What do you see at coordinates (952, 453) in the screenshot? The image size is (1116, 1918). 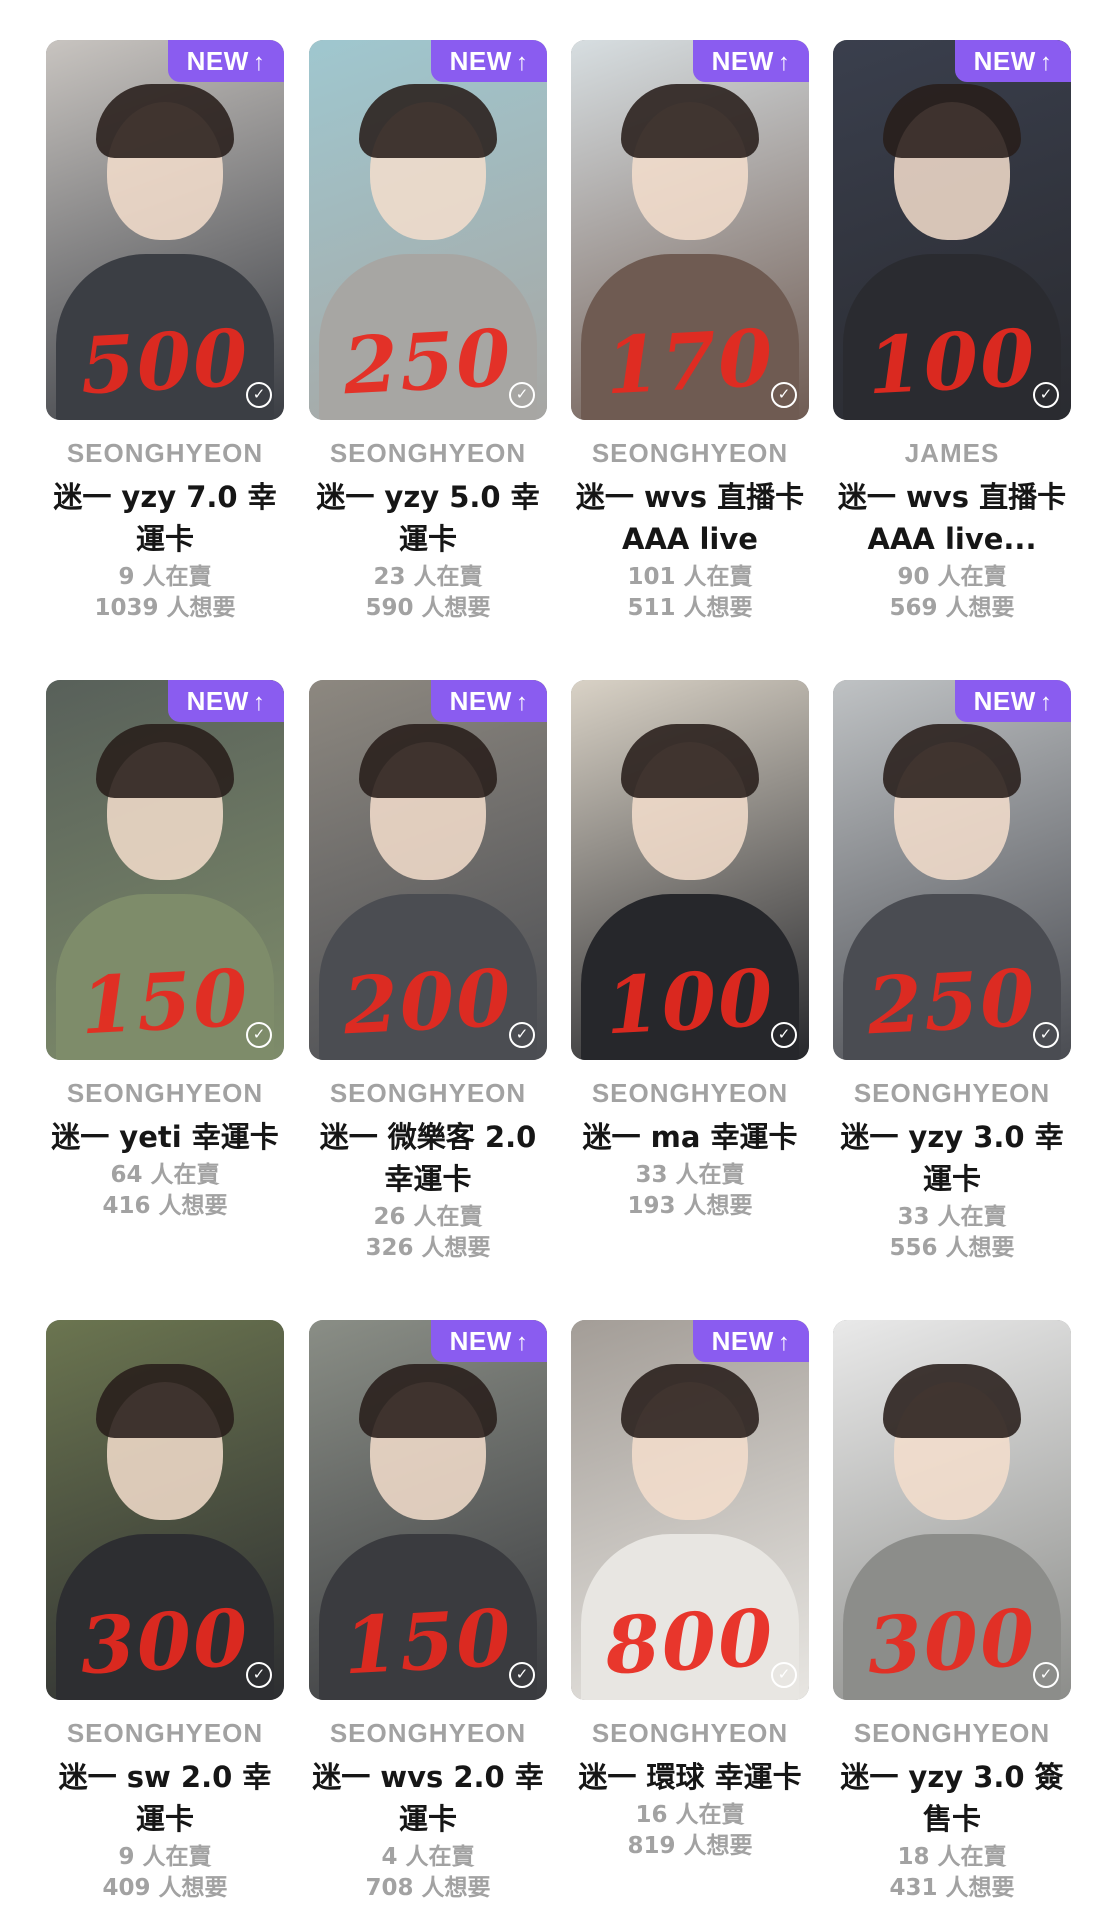 I see `member-name: JAMES` at bounding box center [952, 453].